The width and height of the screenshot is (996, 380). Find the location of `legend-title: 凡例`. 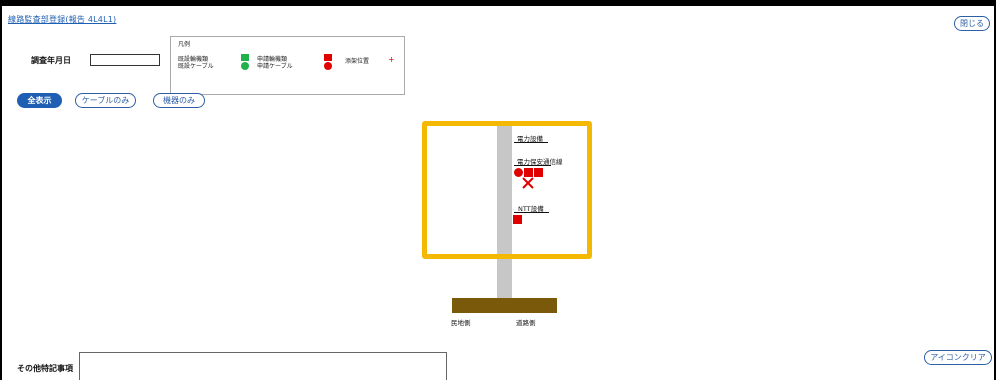

legend-title: 凡例 is located at coordinates (184, 44).